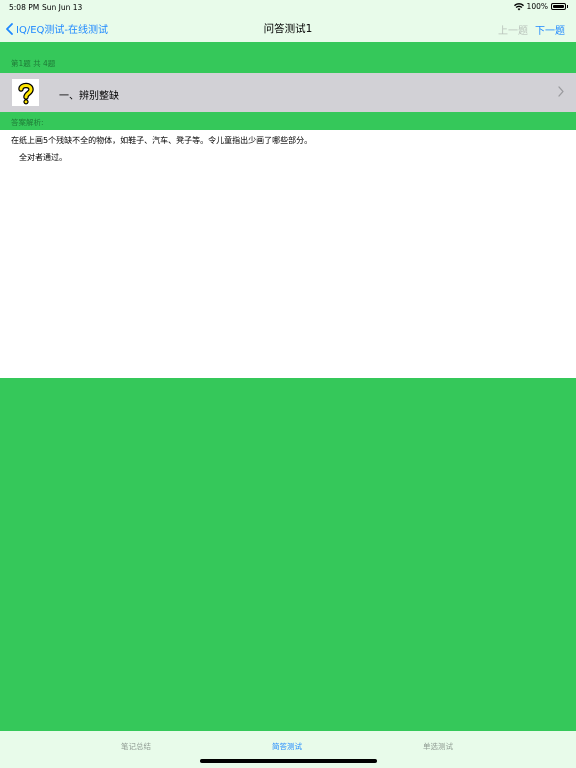 The image size is (576, 768). What do you see at coordinates (537, 6) in the screenshot?
I see `battery-percent: 100%` at bounding box center [537, 6].